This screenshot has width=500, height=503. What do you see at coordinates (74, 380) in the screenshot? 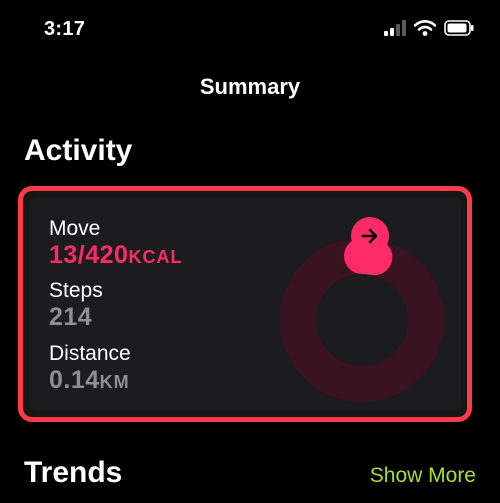
I see `distance-value-number: 0.14` at bounding box center [74, 380].